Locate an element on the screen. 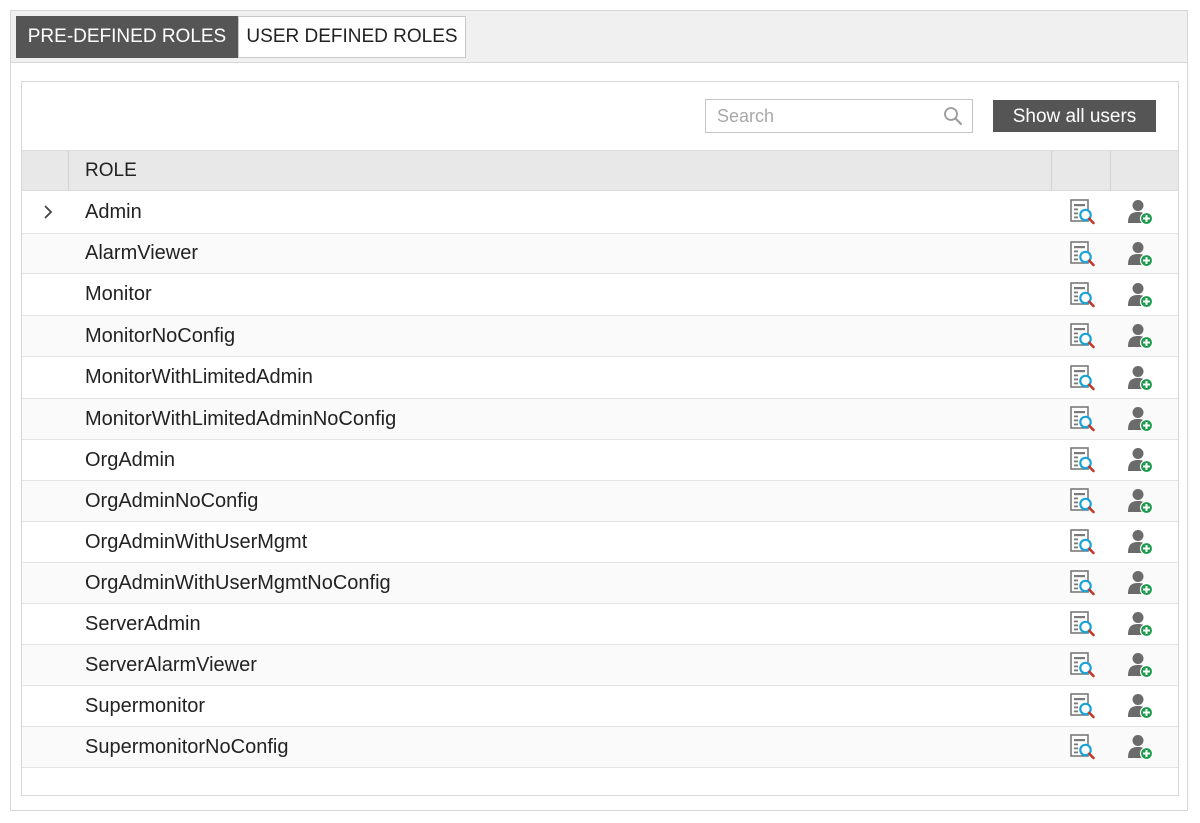 Image resolution: width=1200 pixels, height=823 pixels. role-name: OrgAdminWithUserMgmt is located at coordinates (196, 542).